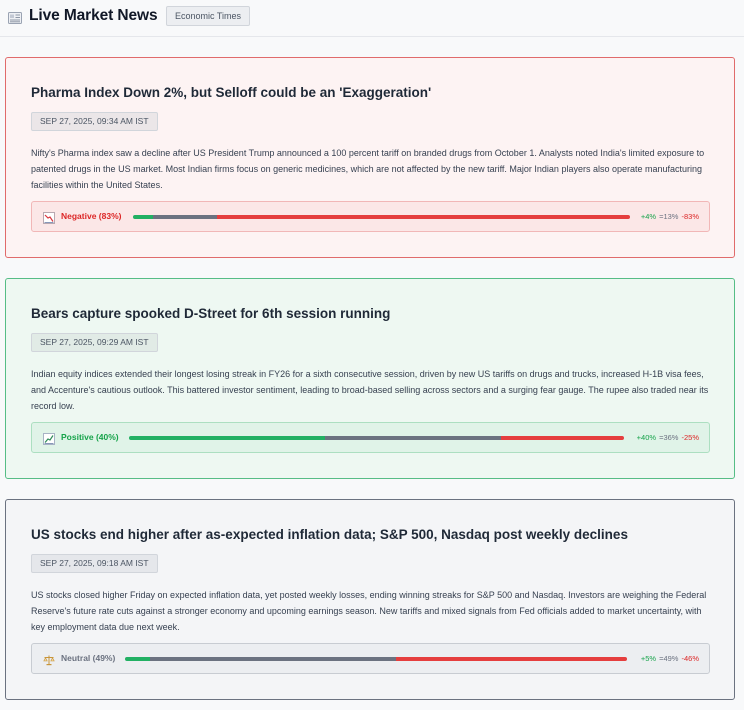 Image resolution: width=744 pixels, height=710 pixels. I want to click on negative-percent: -46%, so click(690, 658).